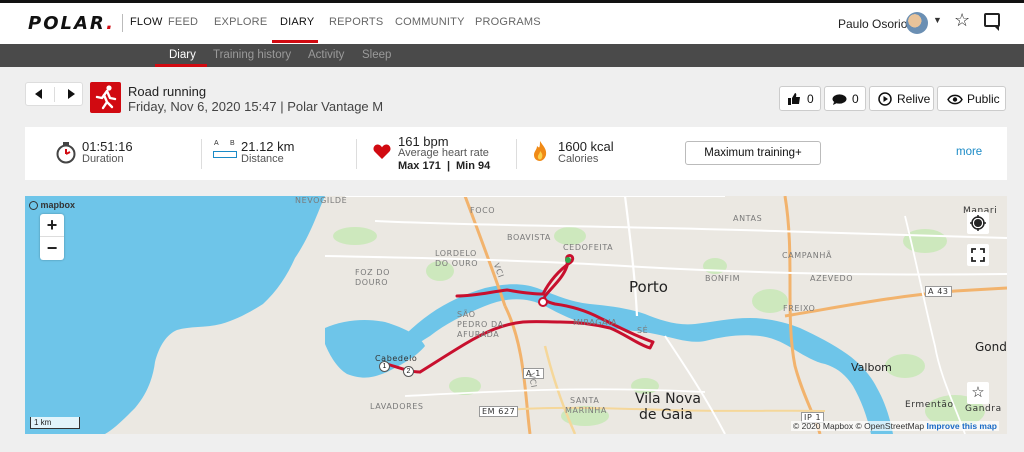 The height and width of the screenshot is (452, 1024). What do you see at coordinates (107, 146) in the screenshot?
I see `duration-value: 01:51:16` at bounding box center [107, 146].